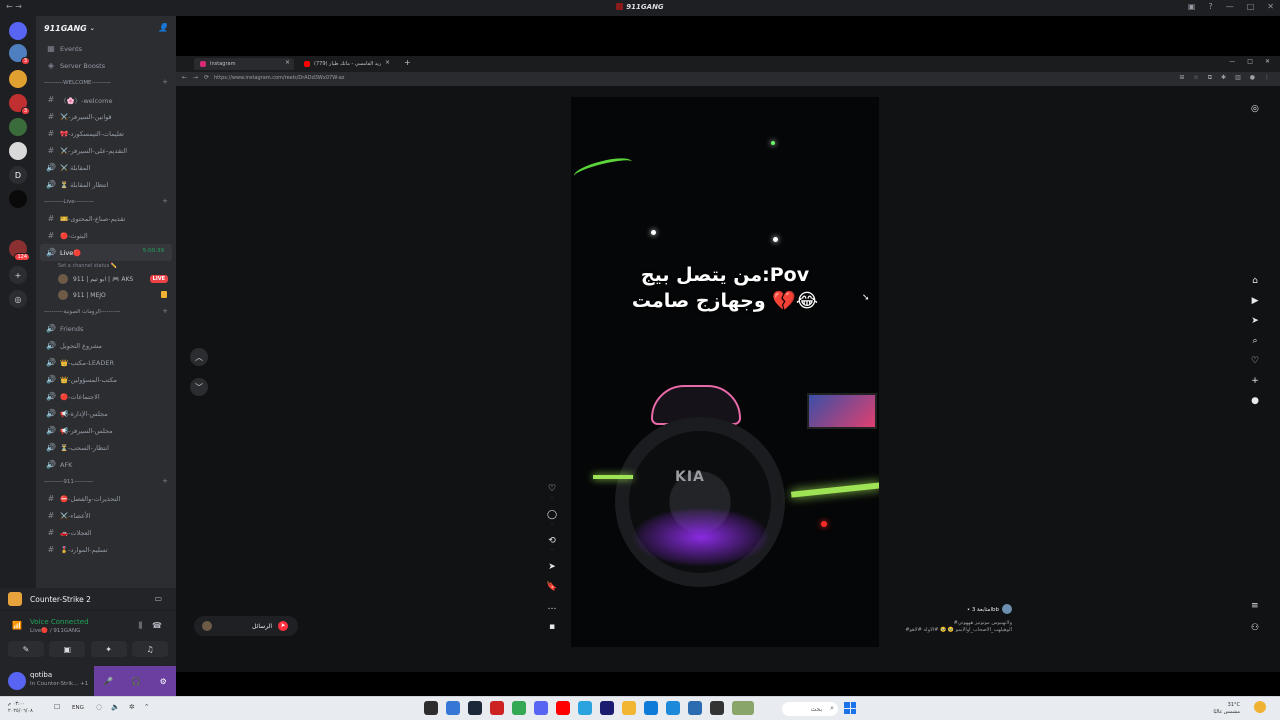 This screenshot has width=1280, height=720. I want to click on channel-item: 🔊 مشروع التحويل, so click(106, 345).